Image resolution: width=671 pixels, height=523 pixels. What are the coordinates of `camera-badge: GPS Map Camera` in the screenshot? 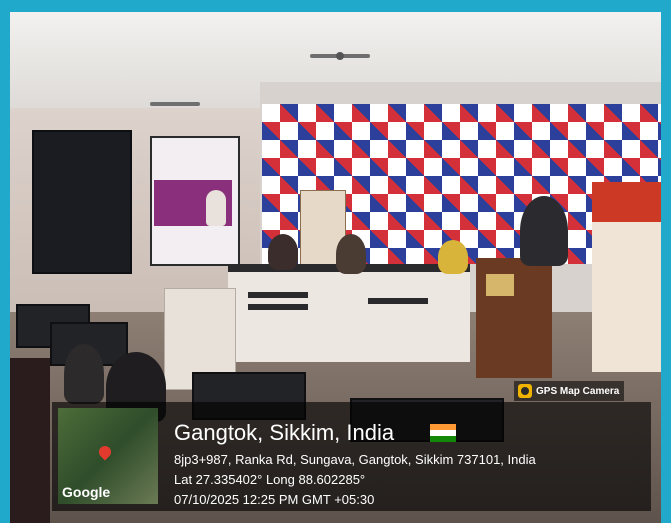 It's located at (569, 391).